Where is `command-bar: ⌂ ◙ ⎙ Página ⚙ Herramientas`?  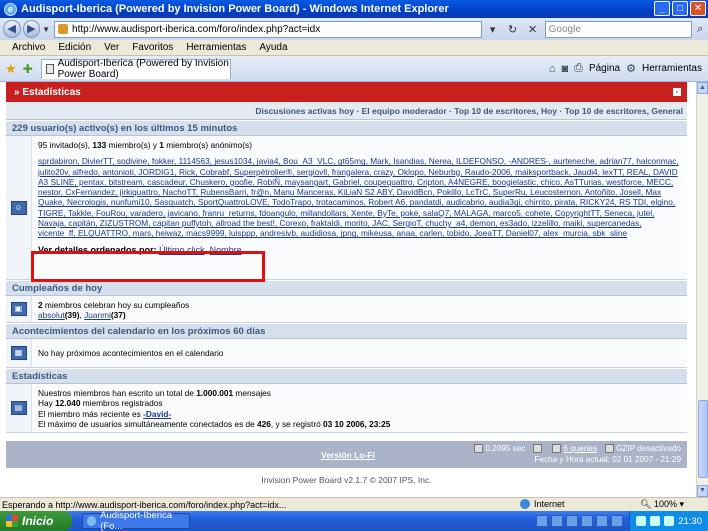 command-bar: ⌂ ◙ ⎙ Página ⚙ Herramientas is located at coordinates (628, 68).